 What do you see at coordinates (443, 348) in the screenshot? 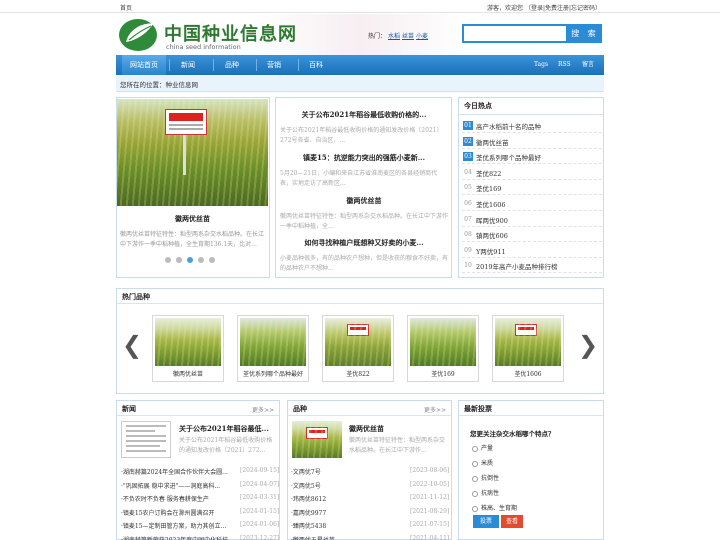
I see `variety-card: 荃优169` at bounding box center [443, 348].